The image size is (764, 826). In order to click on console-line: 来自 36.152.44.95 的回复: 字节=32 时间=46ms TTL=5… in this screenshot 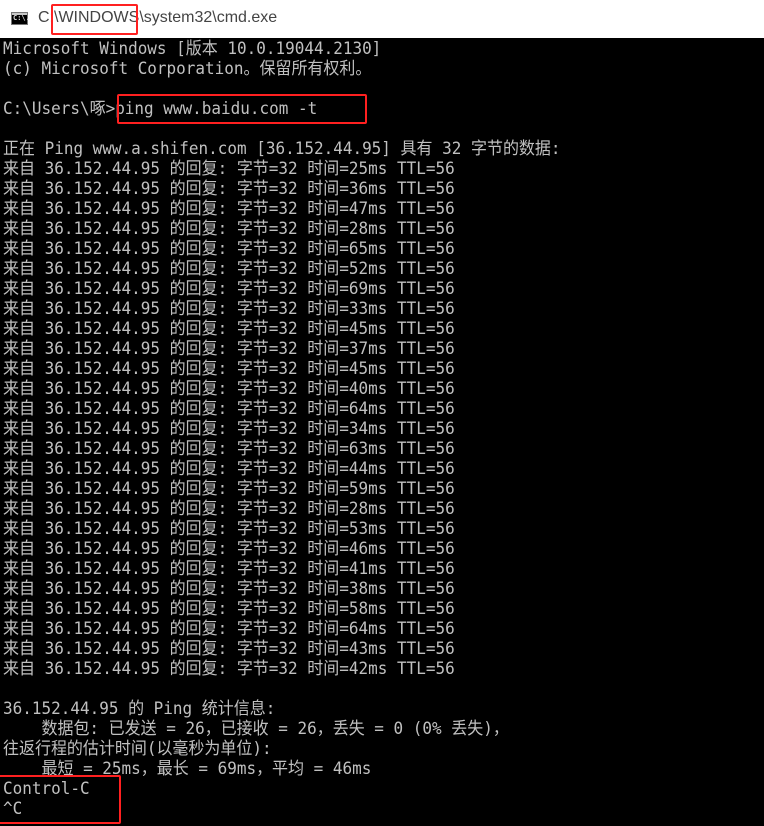, I will do `click(229, 549)`.